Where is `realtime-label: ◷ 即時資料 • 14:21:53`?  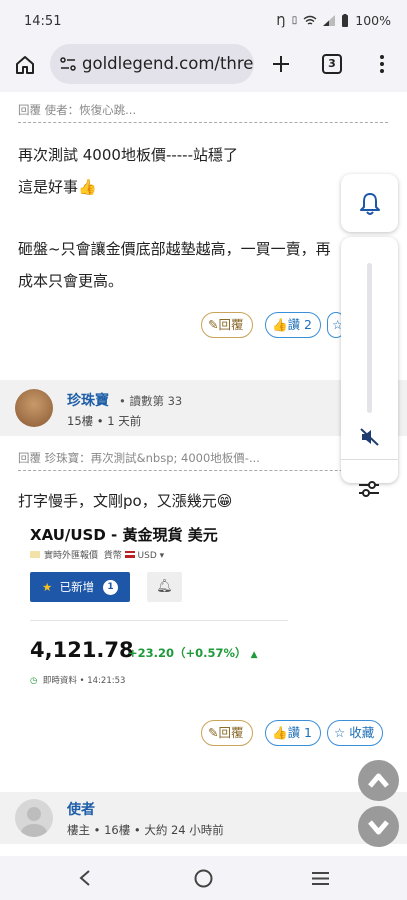
realtime-label: ◷ 即時資料 • 14:21:53 is located at coordinates (78, 681).